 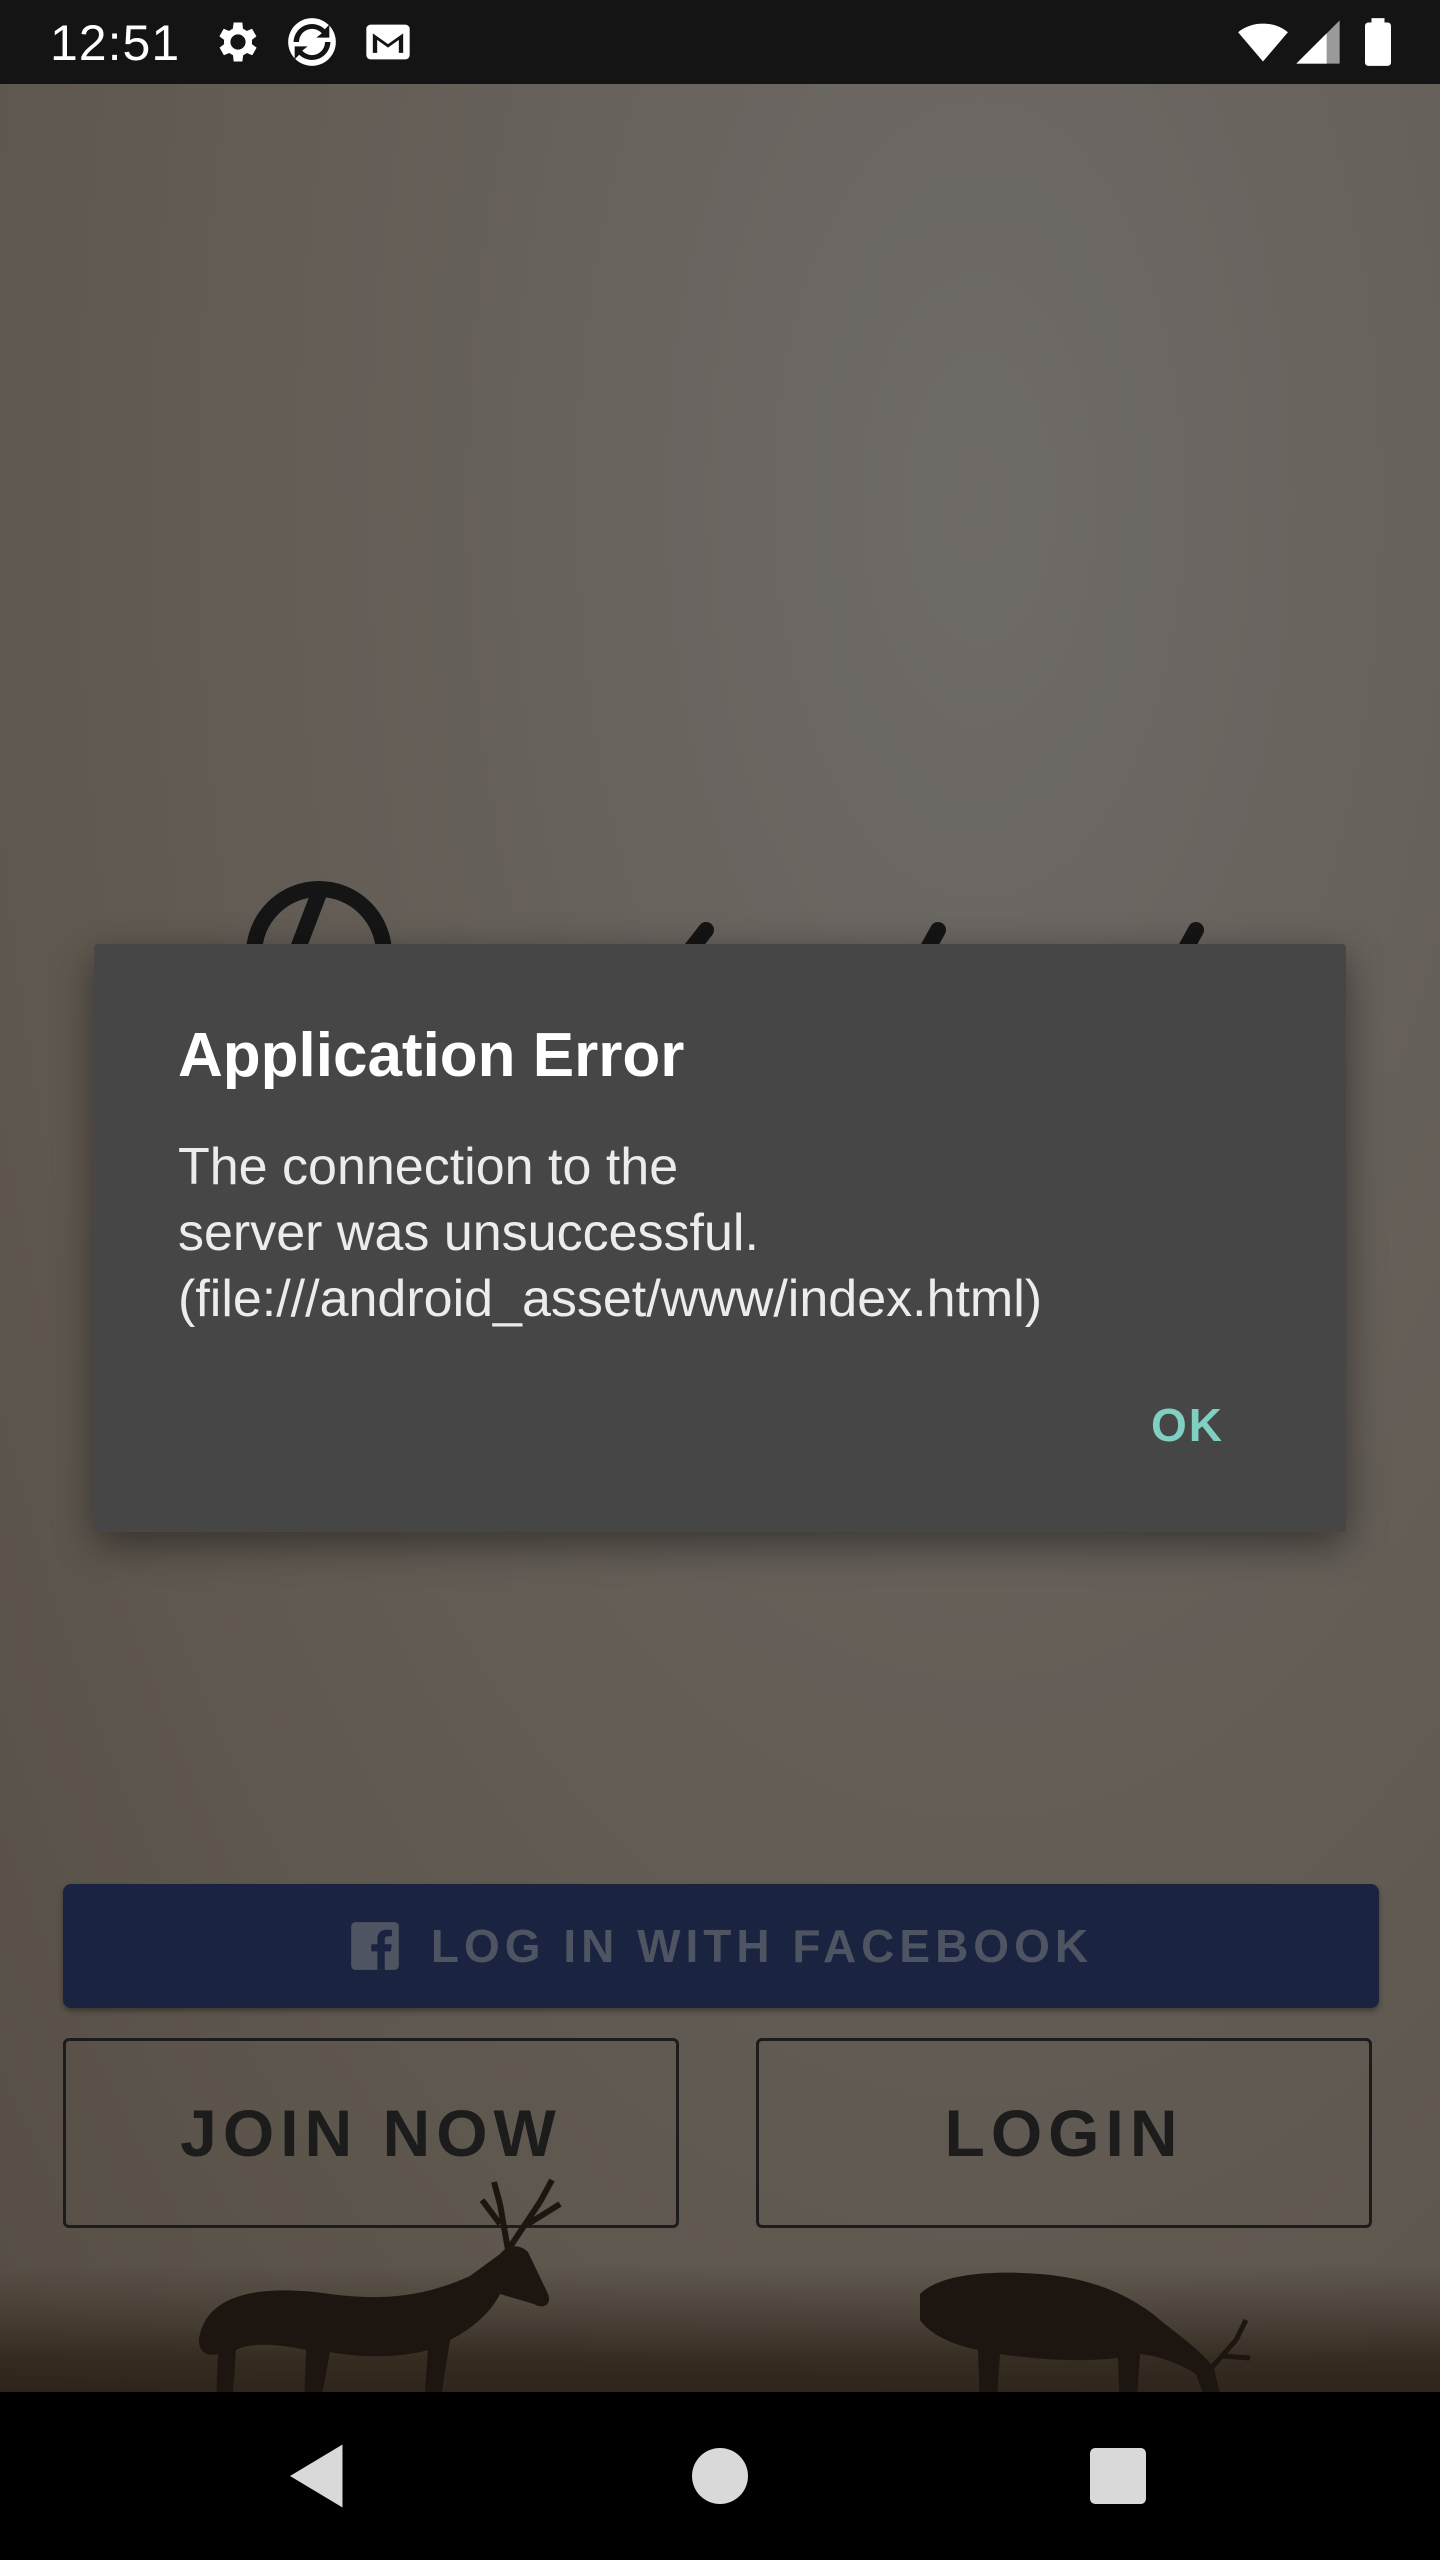 I want to click on gmail-icon, so click(x=388, y=42).